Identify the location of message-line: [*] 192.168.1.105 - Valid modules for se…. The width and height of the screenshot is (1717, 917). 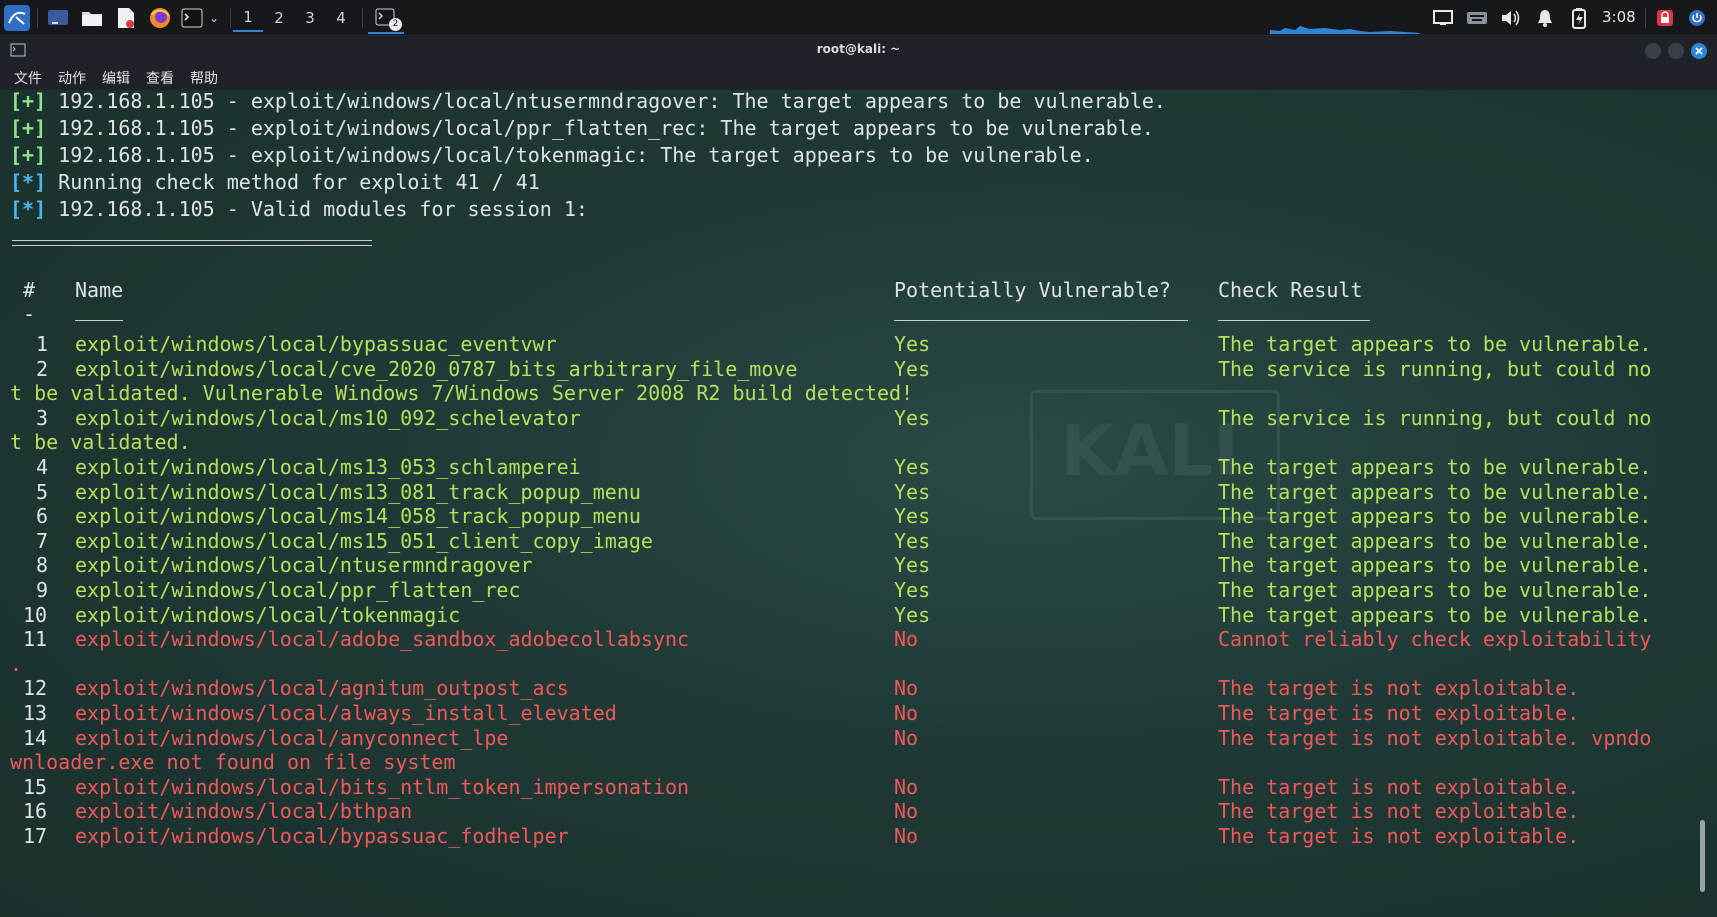
(299, 209).